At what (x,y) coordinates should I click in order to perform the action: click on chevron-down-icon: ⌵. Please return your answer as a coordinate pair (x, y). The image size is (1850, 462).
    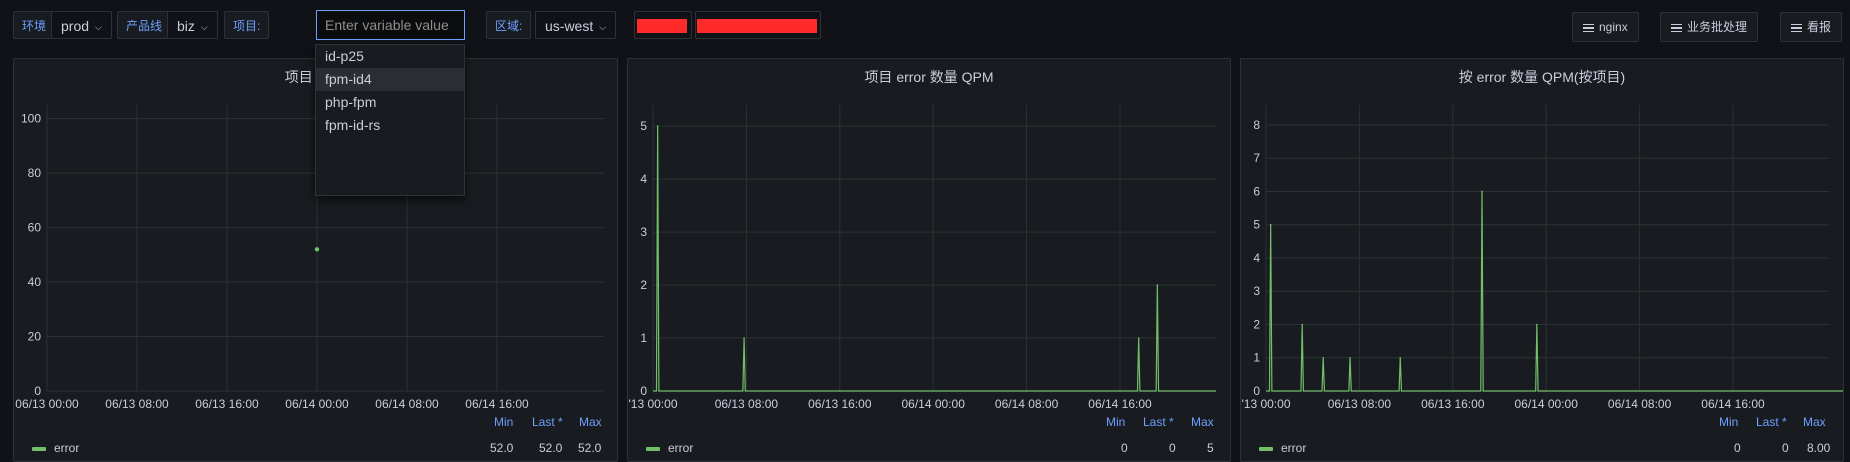
    Looking at the image, I should click on (204, 27).